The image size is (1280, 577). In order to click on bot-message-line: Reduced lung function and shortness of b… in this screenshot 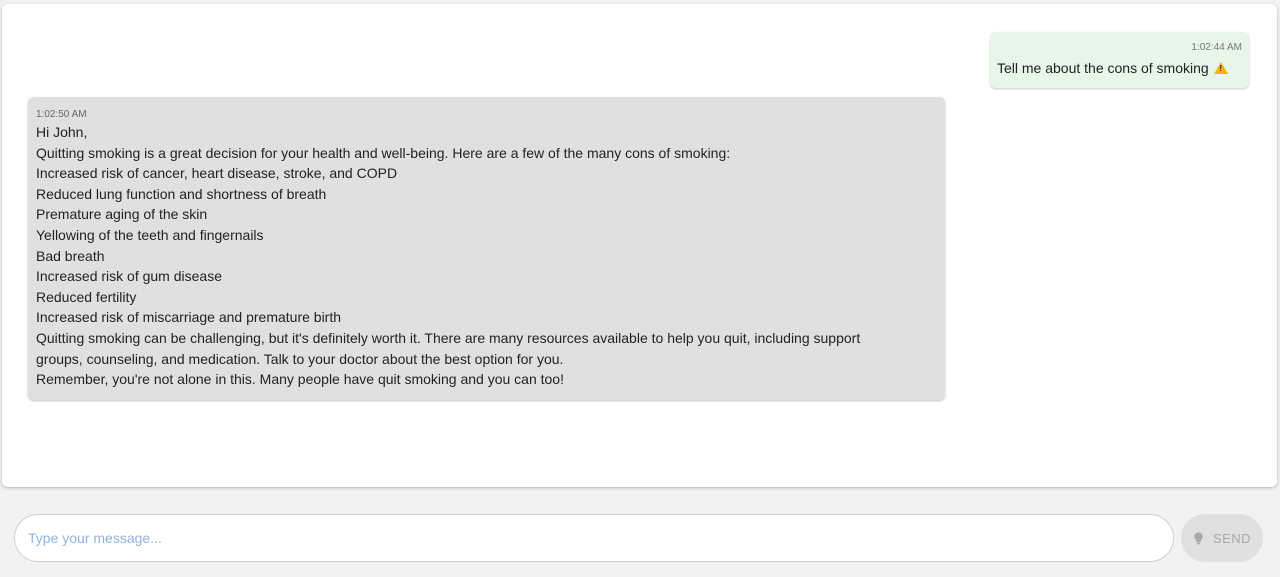, I will do `click(181, 193)`.